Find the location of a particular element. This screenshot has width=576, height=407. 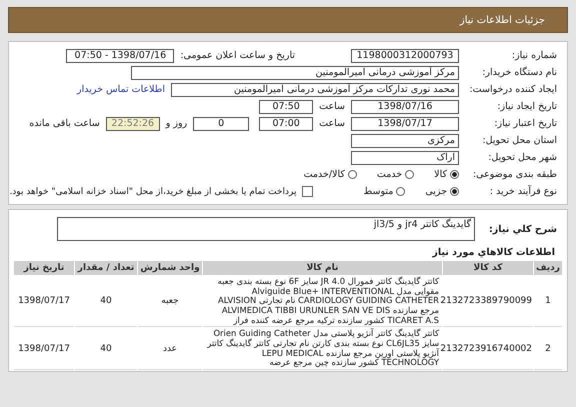

radio-option: متوسط is located at coordinates (384, 191).